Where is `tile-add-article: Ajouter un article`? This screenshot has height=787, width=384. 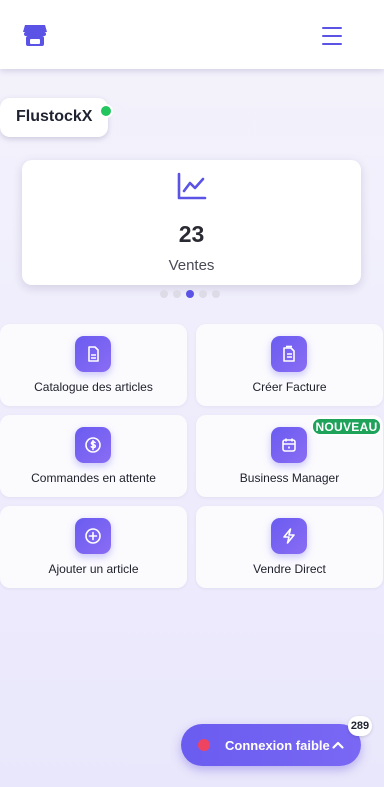 tile-add-article: Ajouter un article is located at coordinates (93, 547).